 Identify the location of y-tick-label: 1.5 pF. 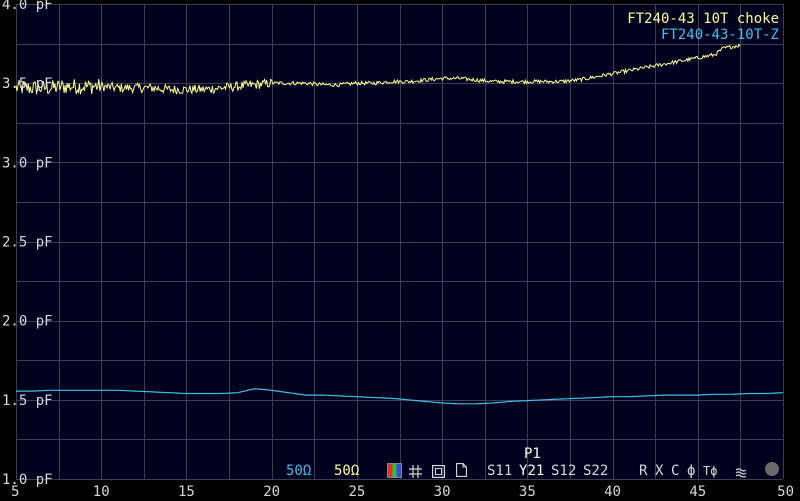
(27, 401).